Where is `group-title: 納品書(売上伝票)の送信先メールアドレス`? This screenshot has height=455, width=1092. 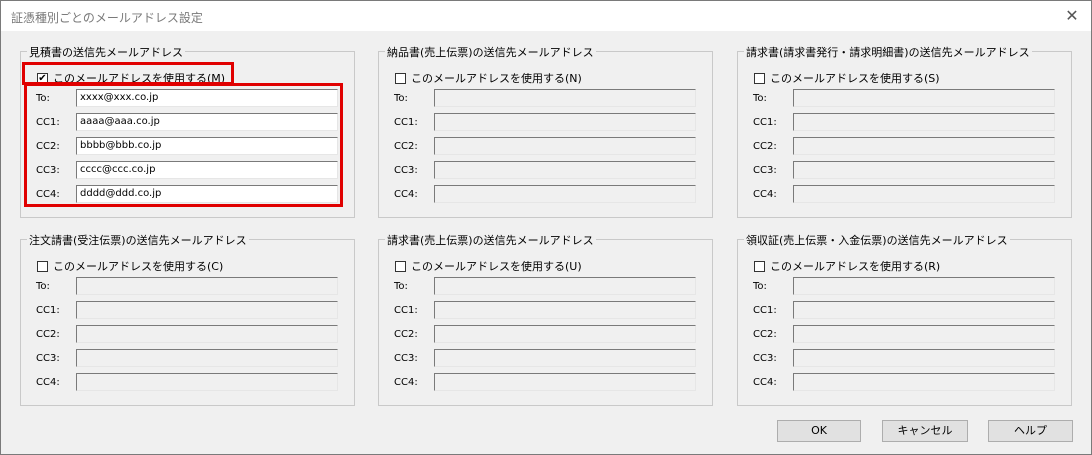
group-title: 納品書(売上伝票)の送信先メールアドレス is located at coordinates (490, 52).